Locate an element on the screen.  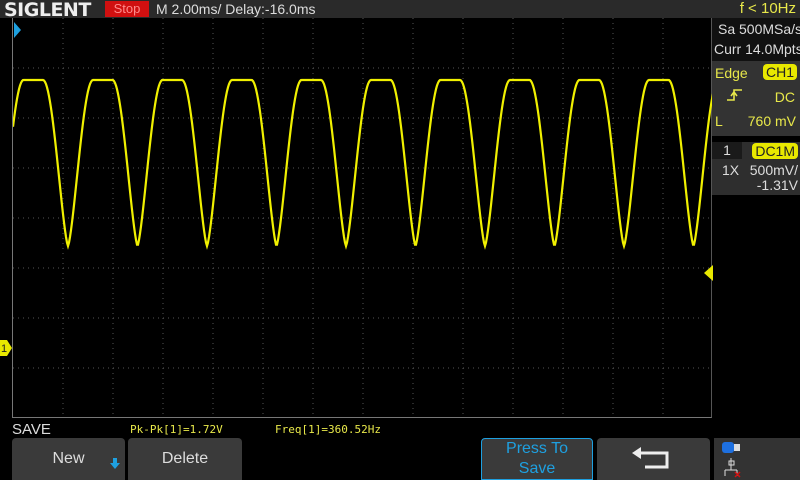
delete-button: Delete is located at coordinates (185, 459).